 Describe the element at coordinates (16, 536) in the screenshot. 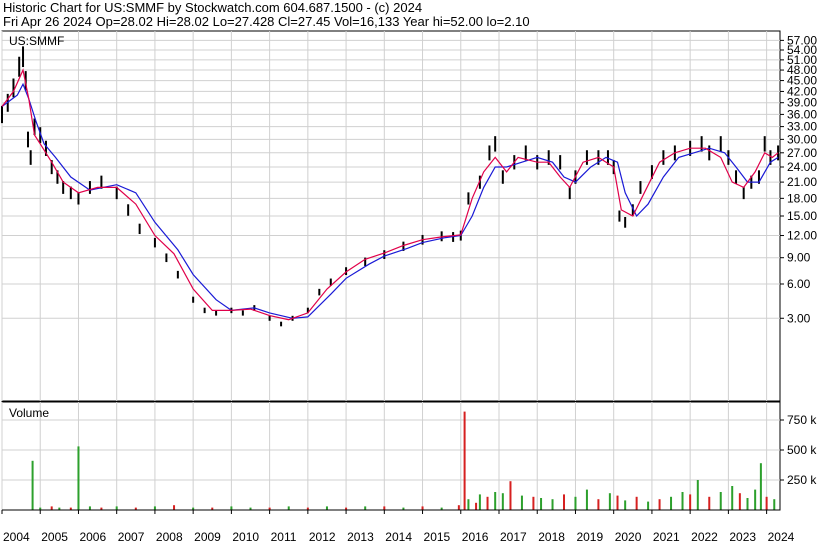

I see `x-tick-label: 2004` at that location.